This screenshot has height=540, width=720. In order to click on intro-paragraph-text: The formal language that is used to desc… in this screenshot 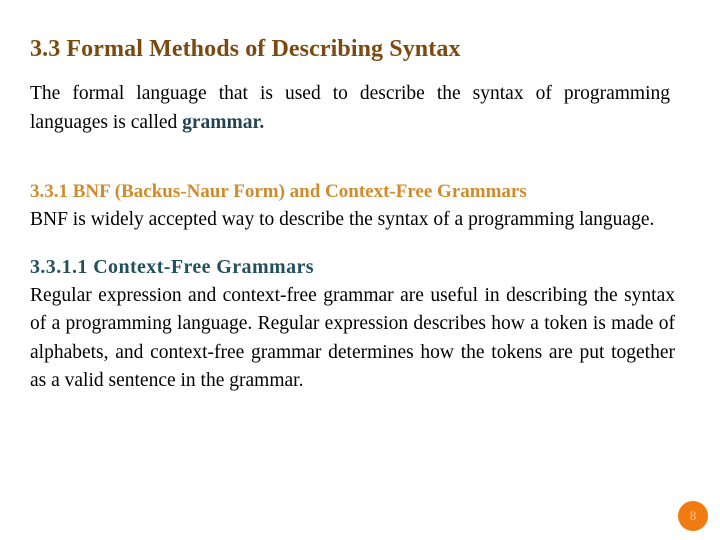, I will do `click(350, 108)`.